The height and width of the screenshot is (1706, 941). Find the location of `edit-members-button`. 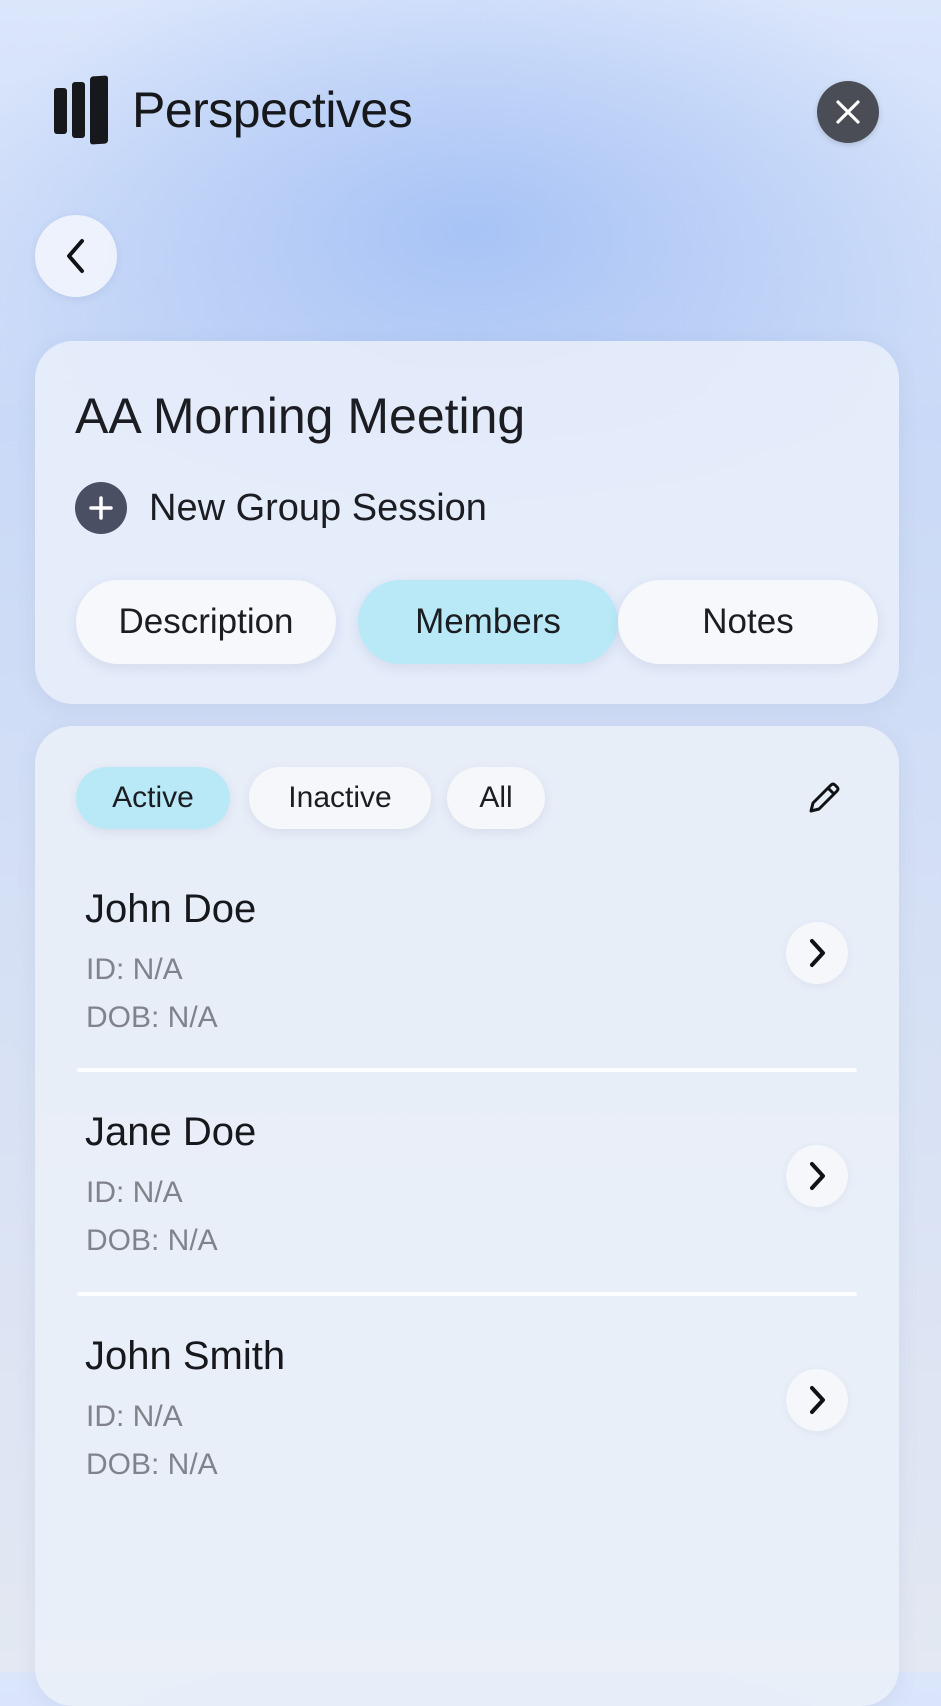

edit-members-button is located at coordinates (824, 798).